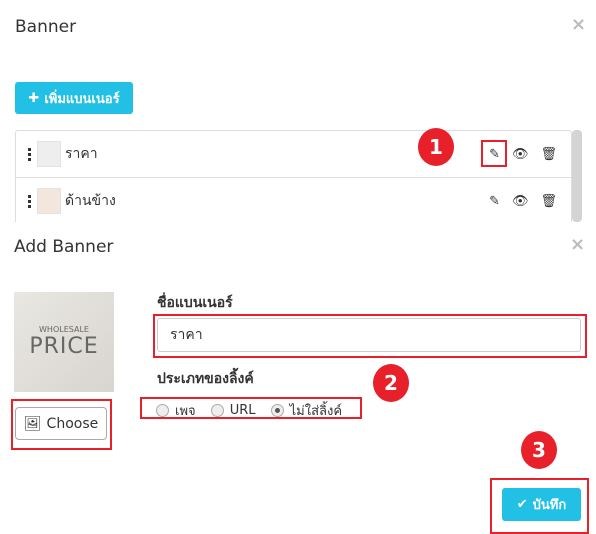 This screenshot has width=596, height=534. Describe the element at coordinates (81, 154) in the screenshot. I see `item-label: ราคา` at that location.